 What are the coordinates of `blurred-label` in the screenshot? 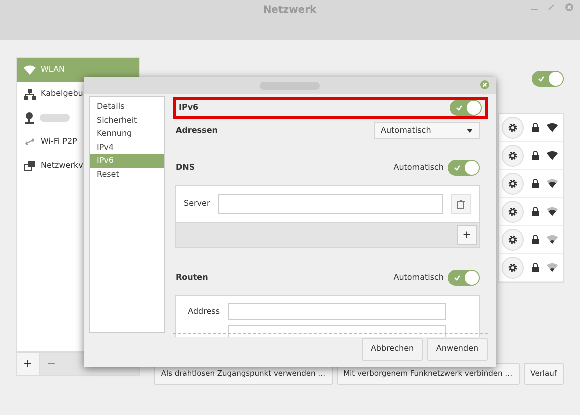 It's located at (55, 118).